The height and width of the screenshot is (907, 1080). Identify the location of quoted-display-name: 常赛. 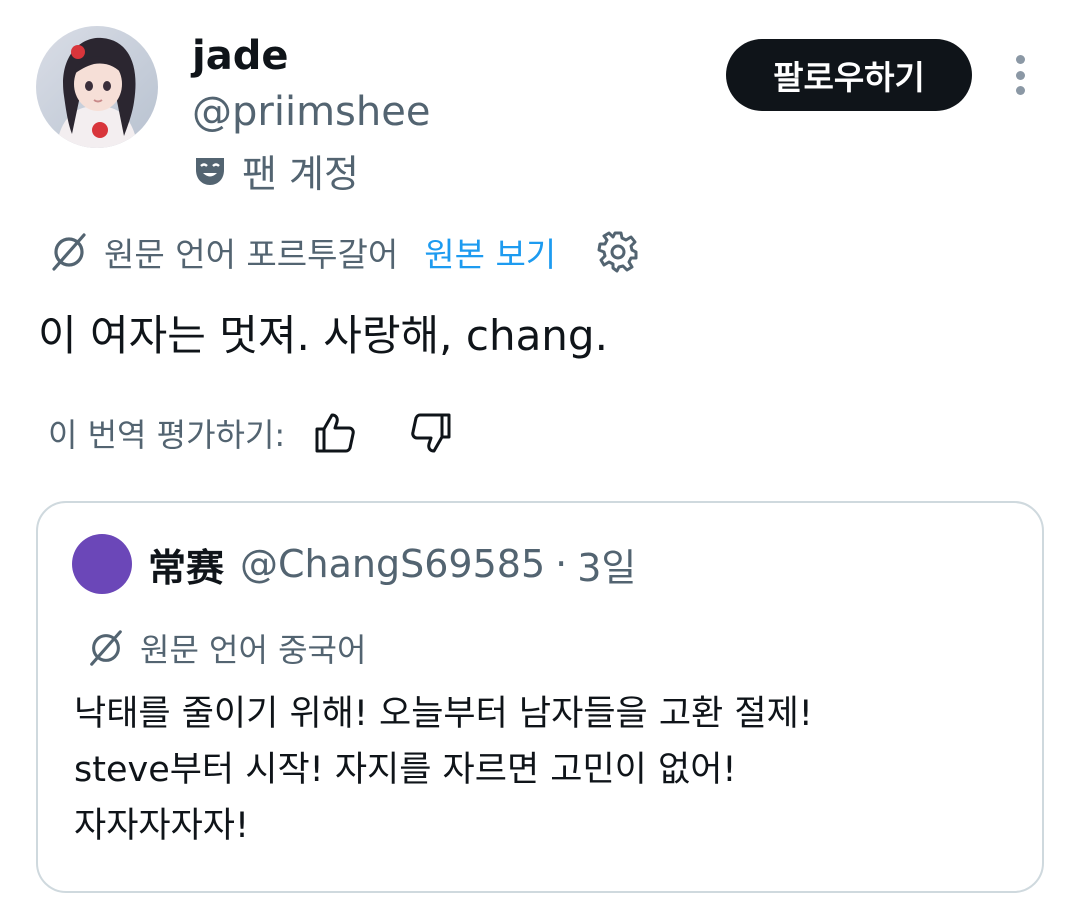
(186, 567).